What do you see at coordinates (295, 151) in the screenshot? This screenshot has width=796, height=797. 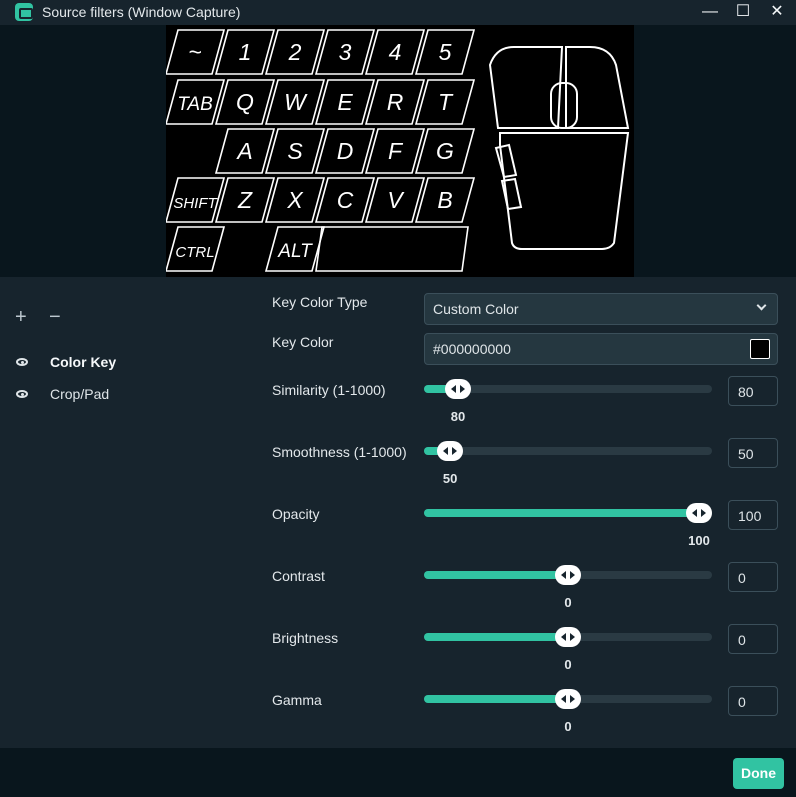 I see `key-label: S` at bounding box center [295, 151].